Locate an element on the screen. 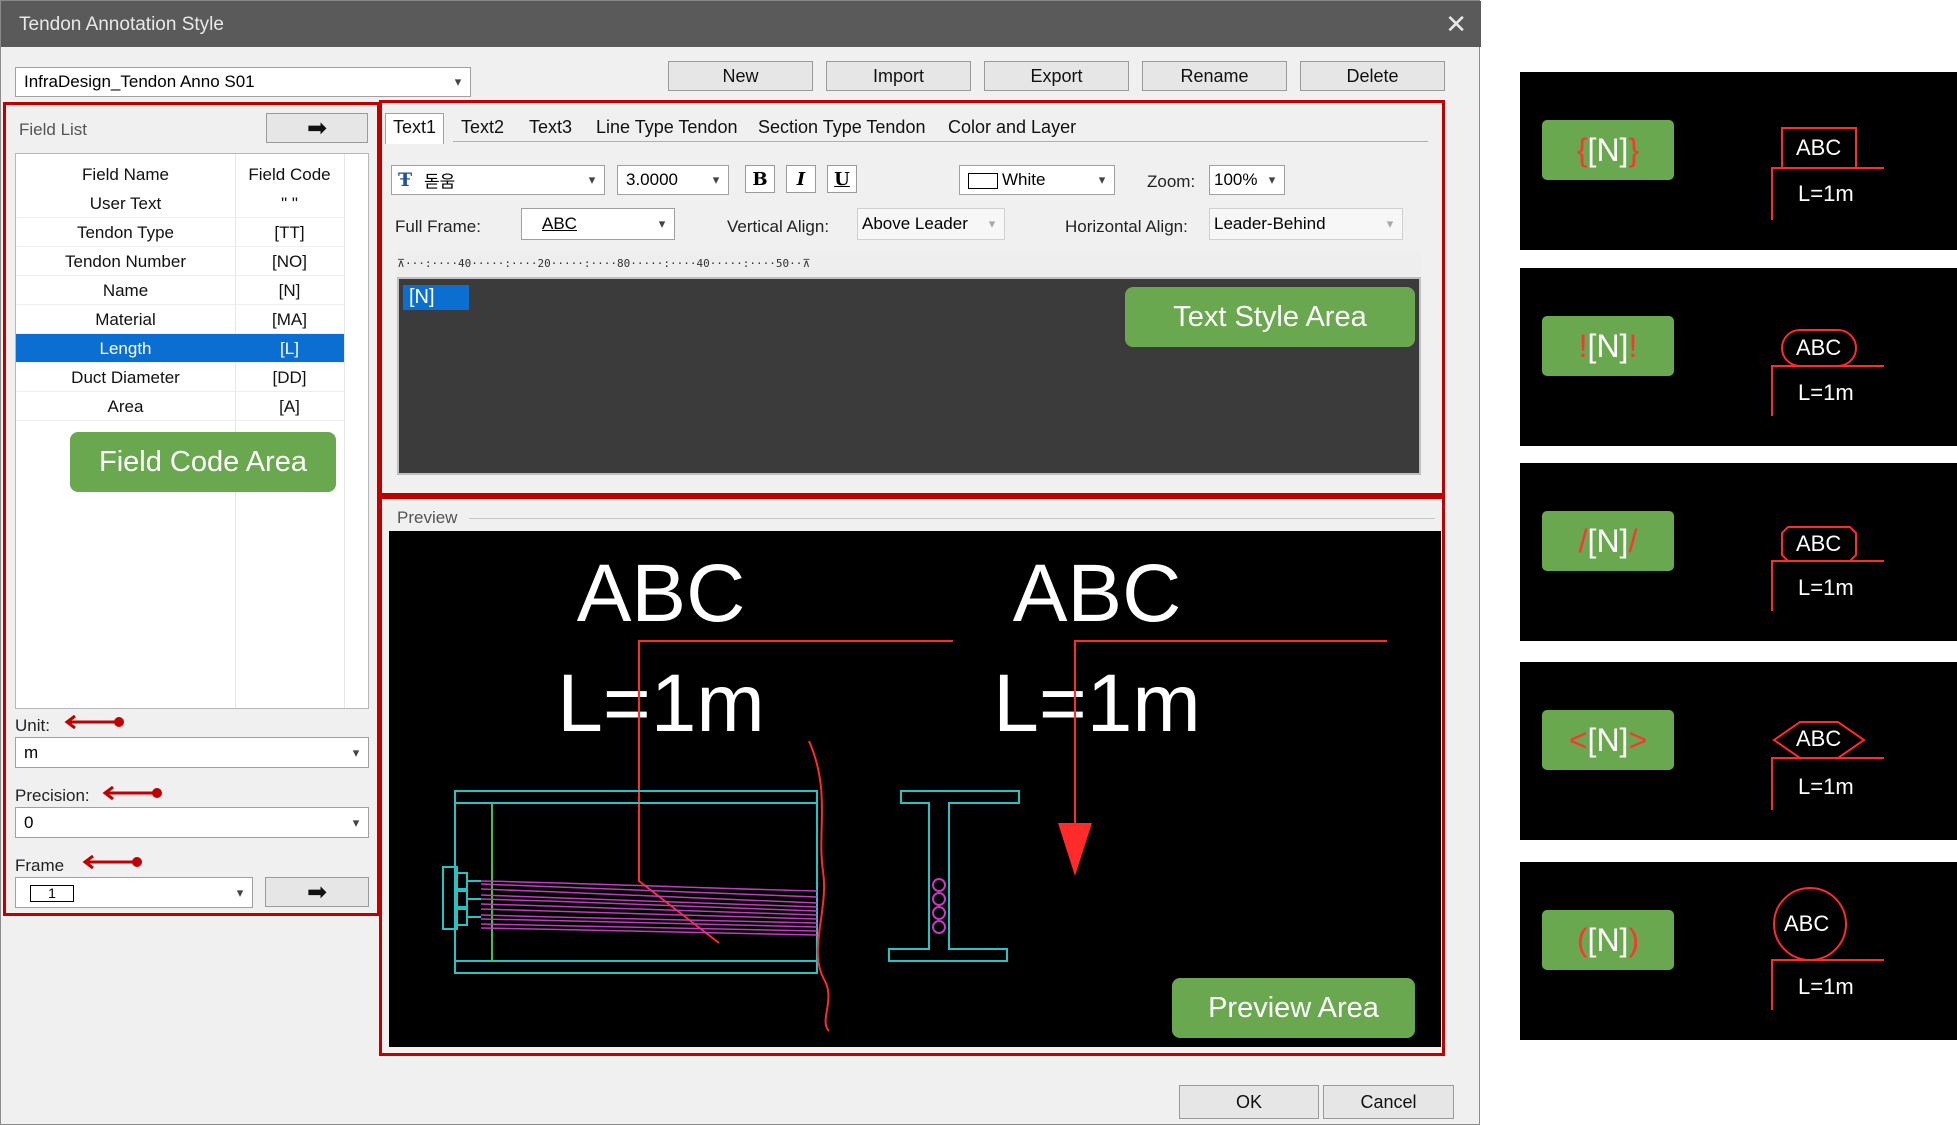 The width and height of the screenshot is (1957, 1125). cancel-button: Cancel is located at coordinates (1388, 1102).